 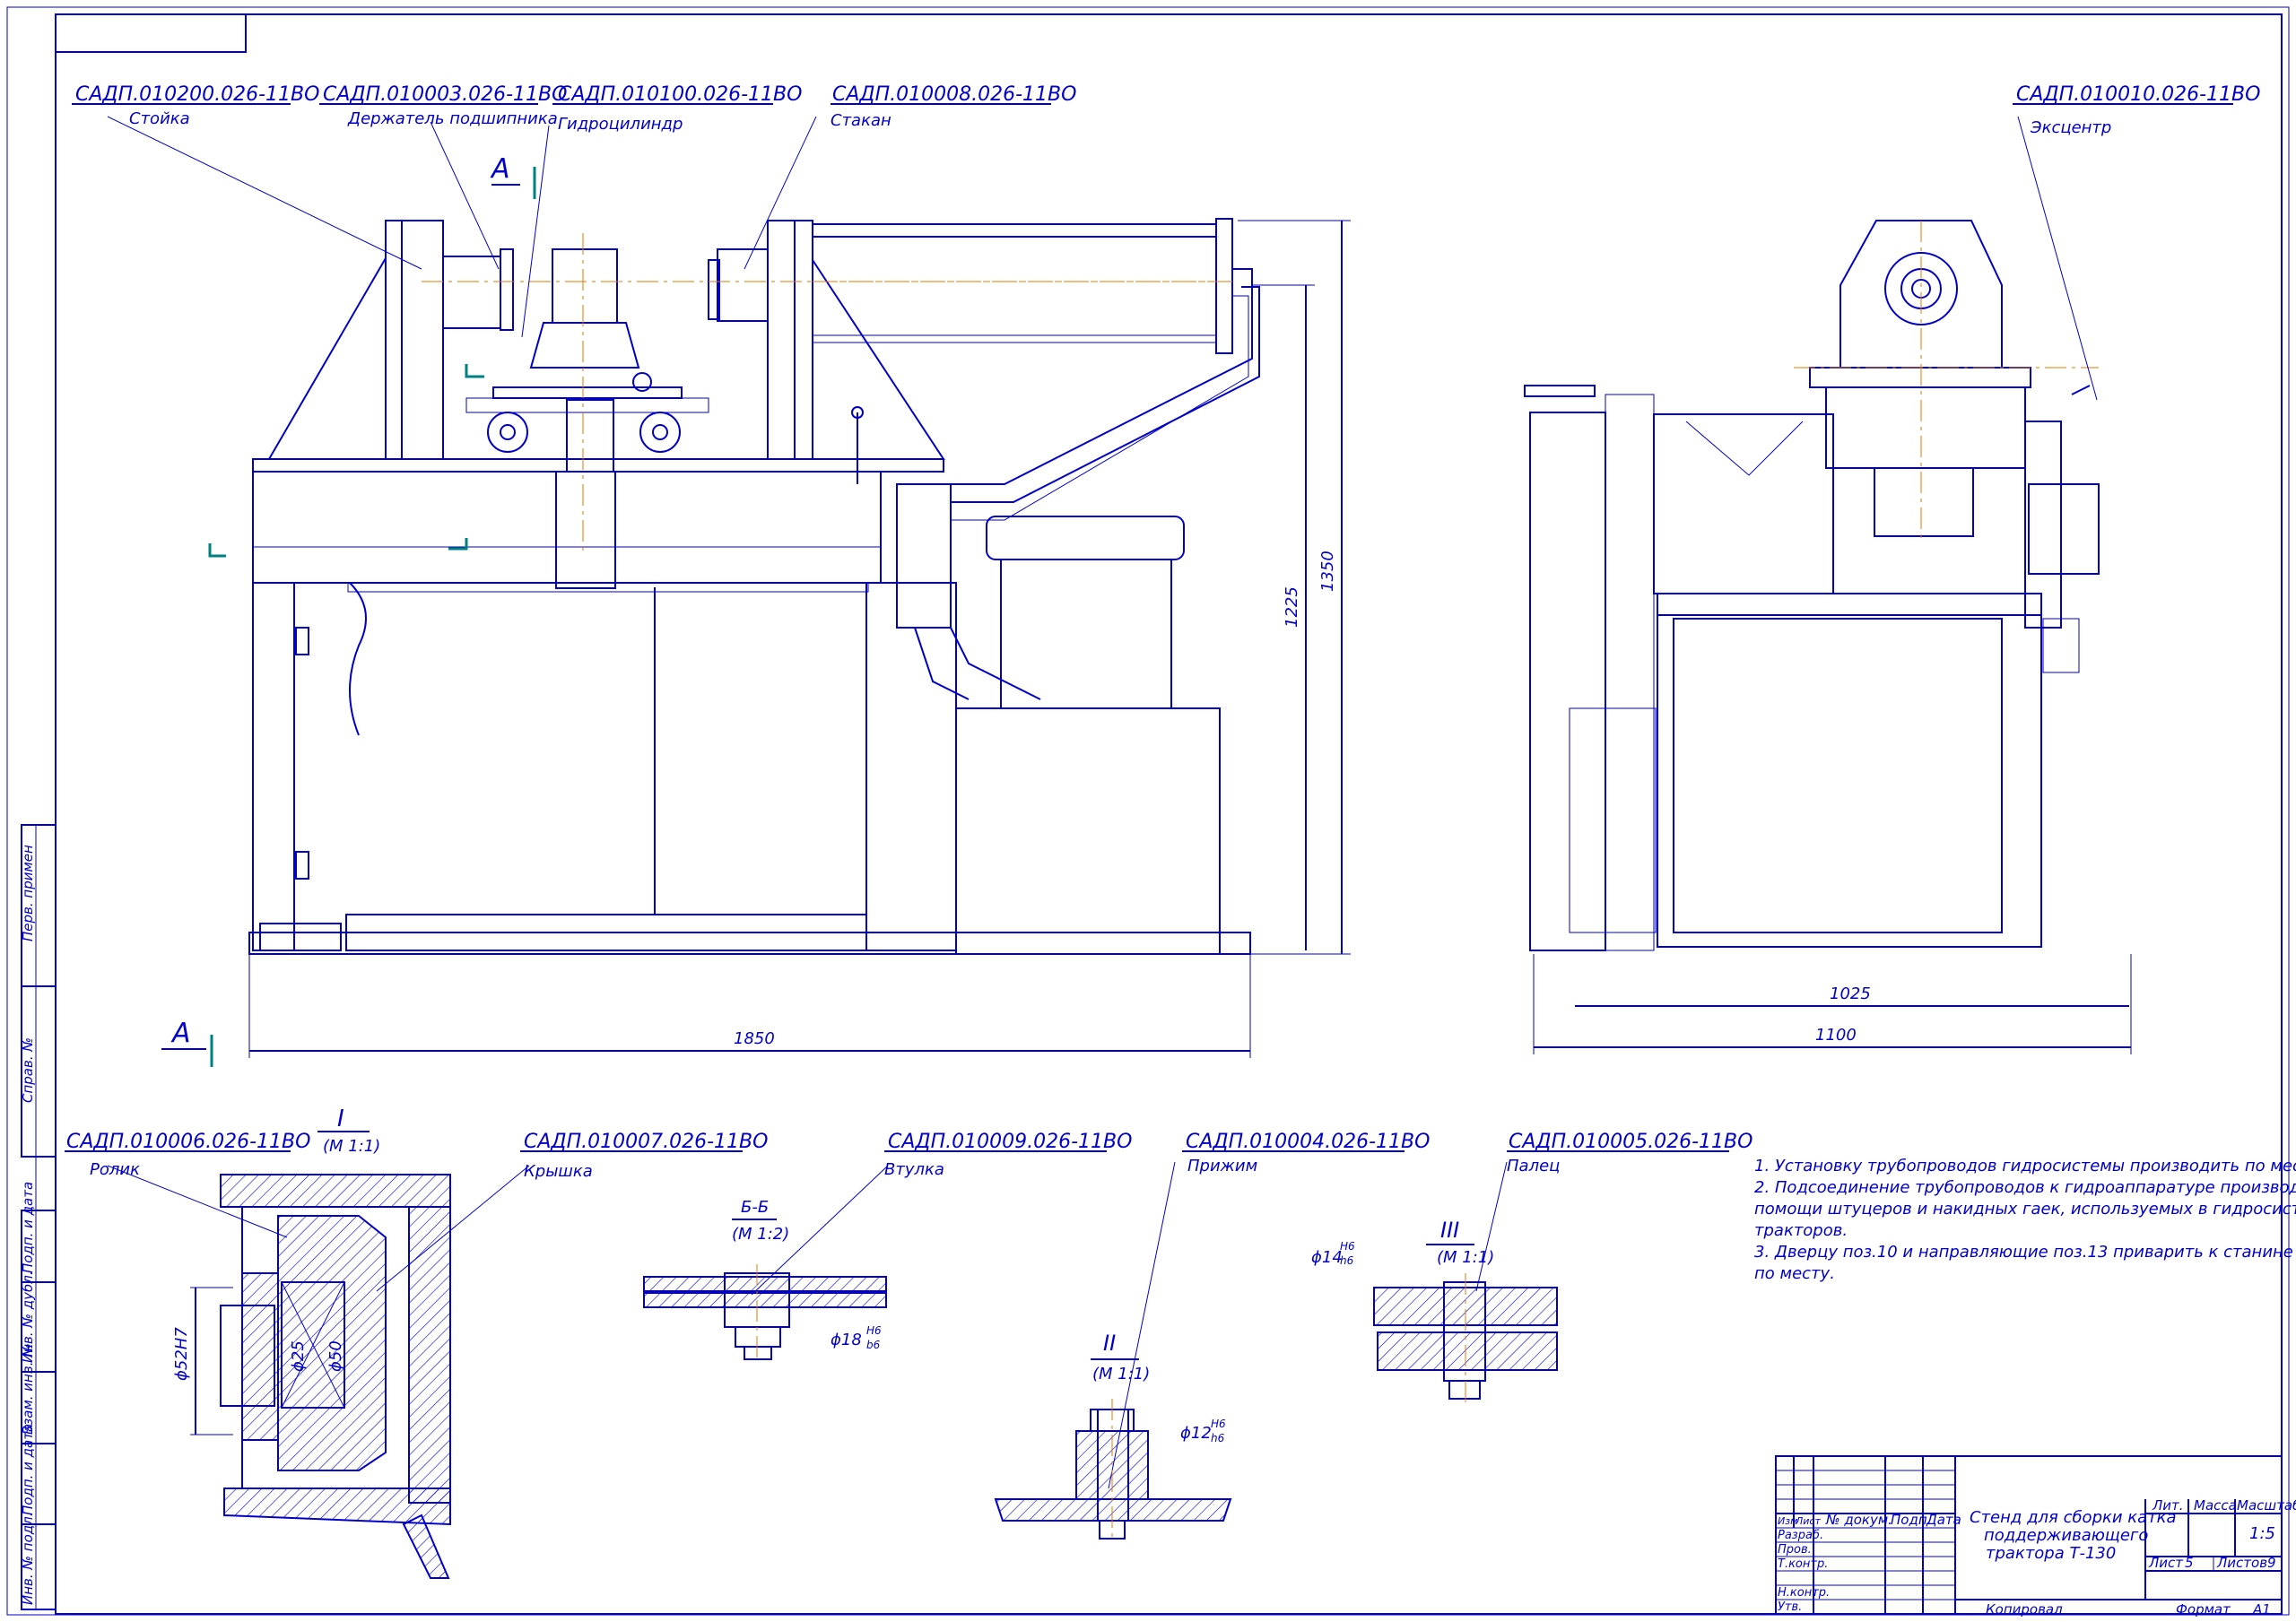 I want to click on tb-scale-label: Масштаб, so click(x=2266, y=1505).